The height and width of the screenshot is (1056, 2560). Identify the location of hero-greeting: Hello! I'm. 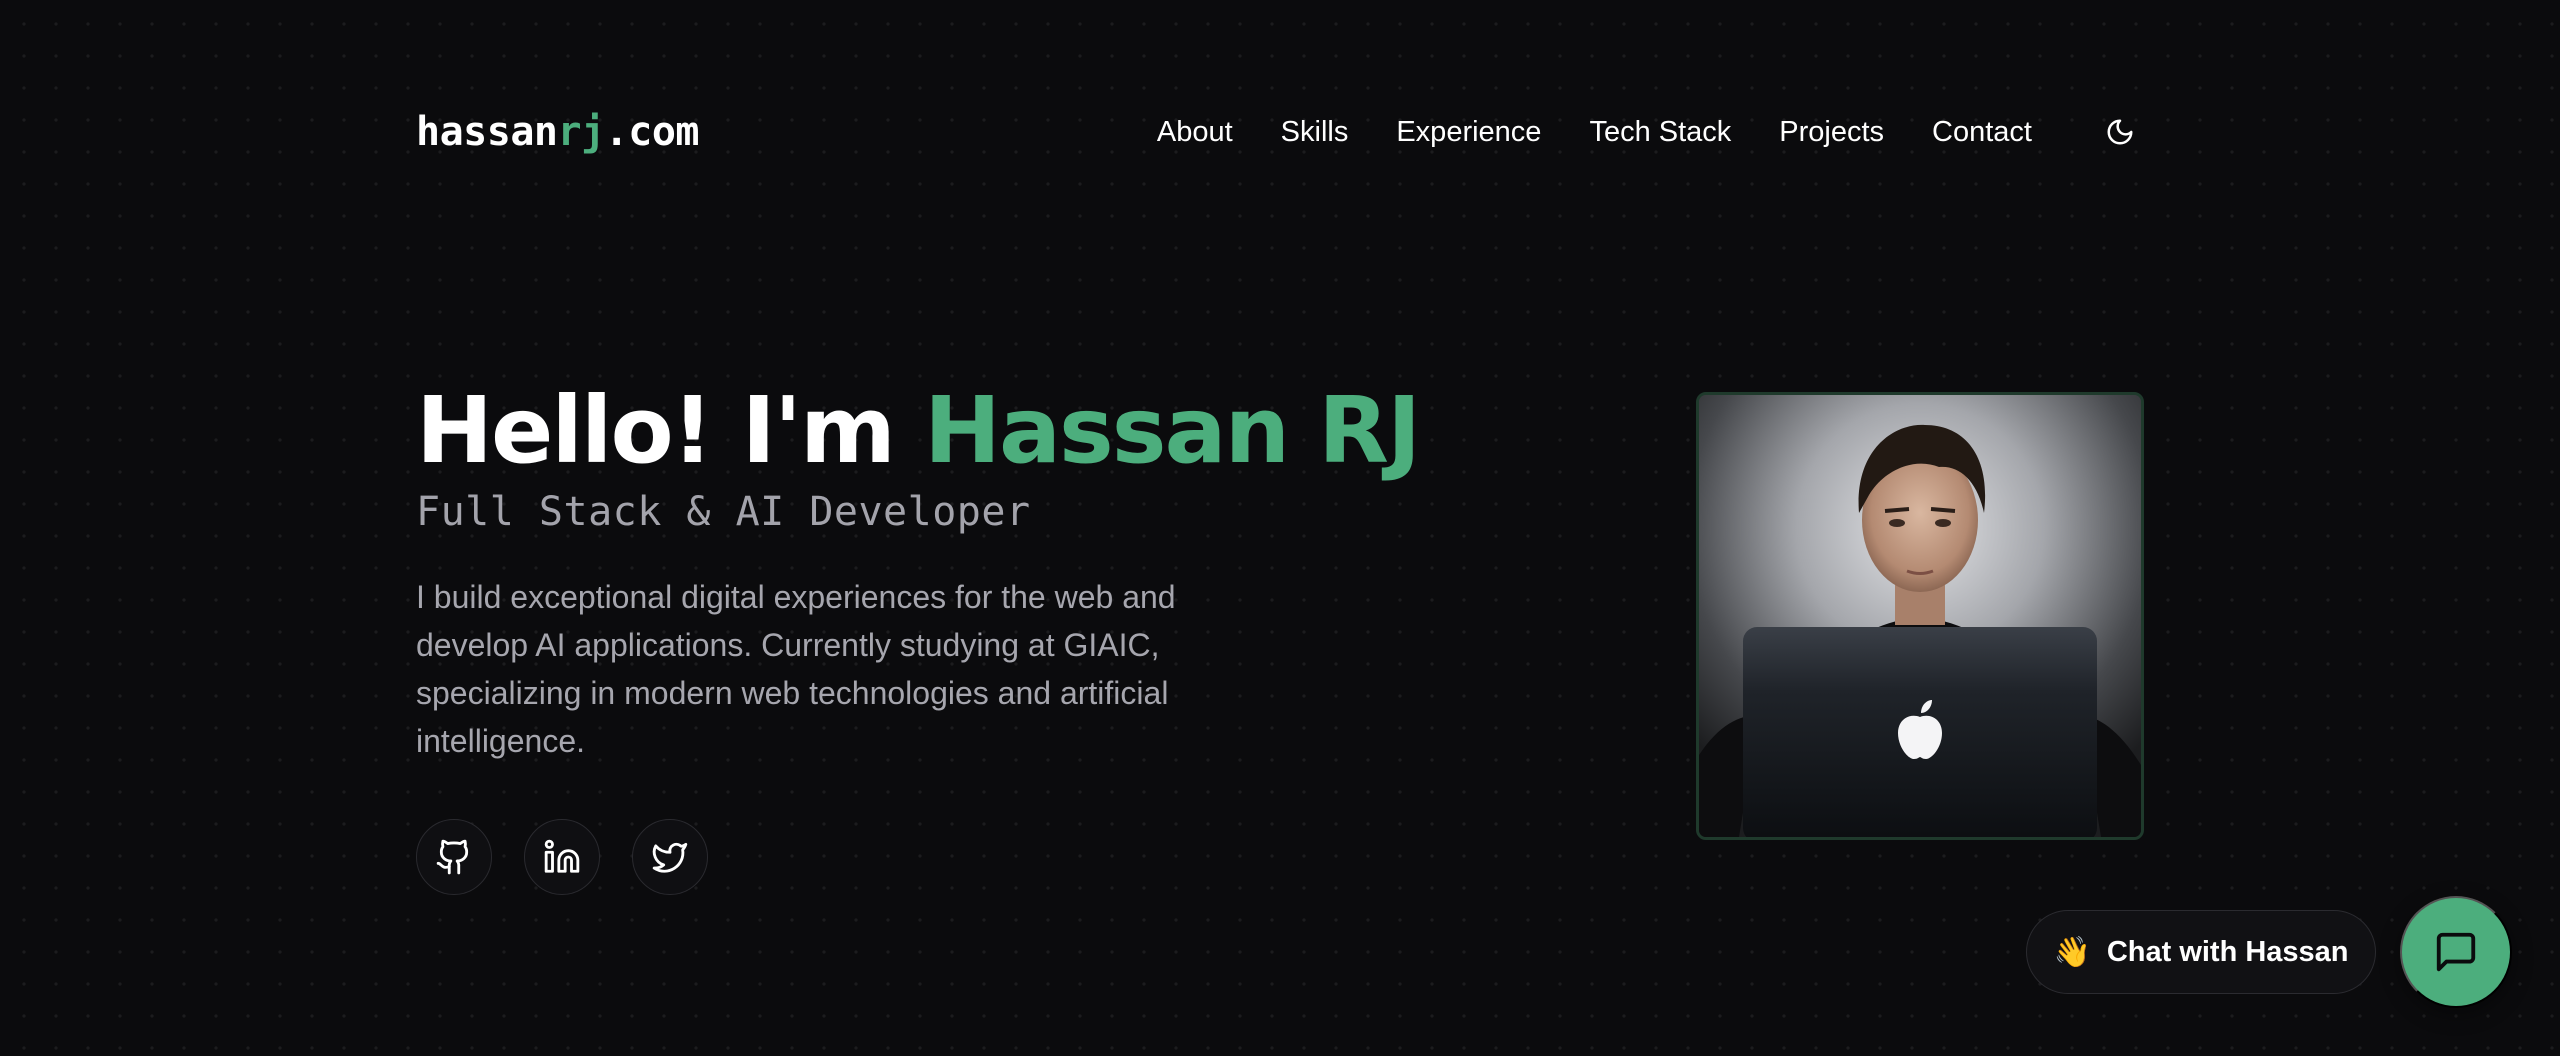
(670, 430).